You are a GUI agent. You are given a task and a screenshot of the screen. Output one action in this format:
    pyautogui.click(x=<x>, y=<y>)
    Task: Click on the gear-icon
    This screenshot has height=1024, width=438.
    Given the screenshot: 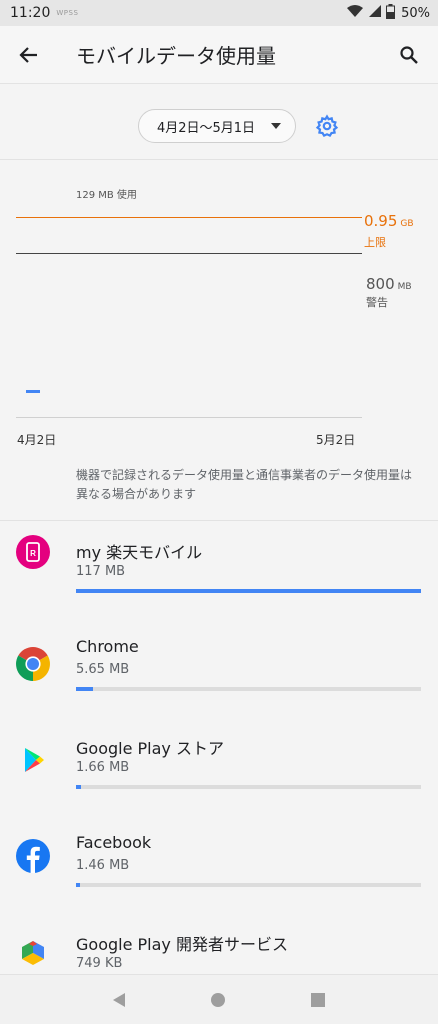 What is the action you would take?
    pyautogui.click(x=327, y=125)
    